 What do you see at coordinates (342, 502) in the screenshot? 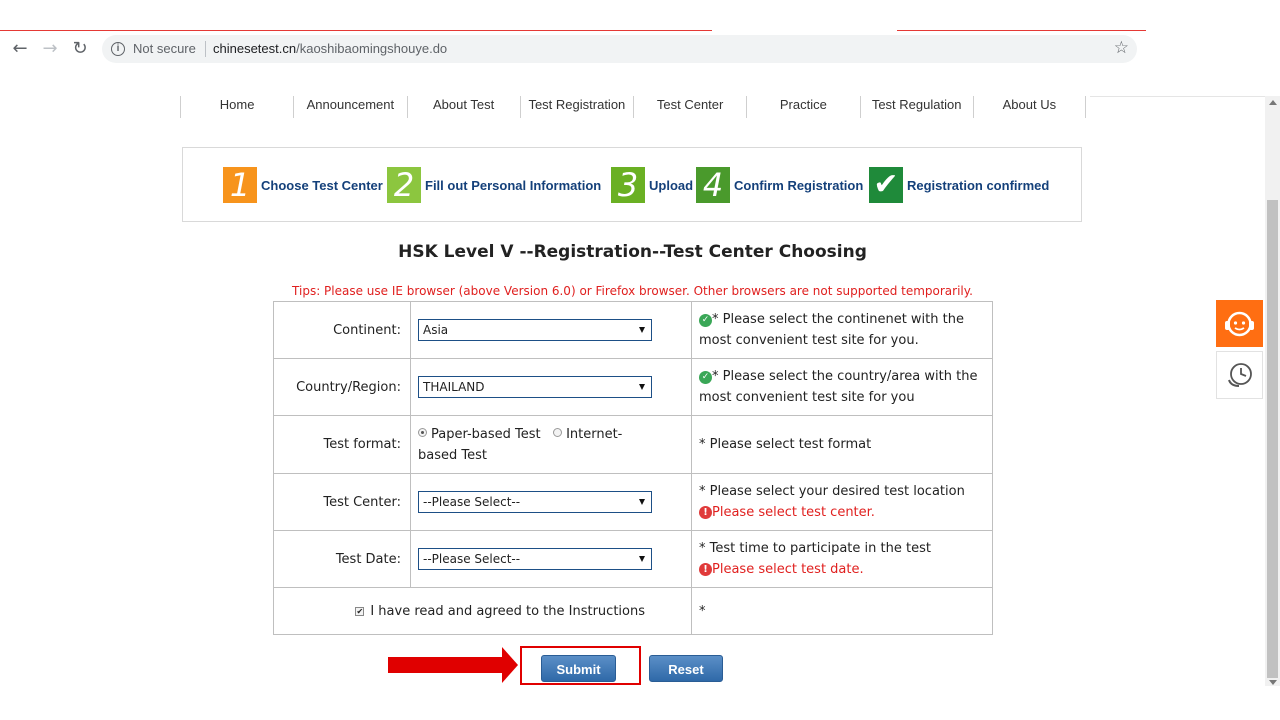
I see `center-label: Test Center:` at bounding box center [342, 502].